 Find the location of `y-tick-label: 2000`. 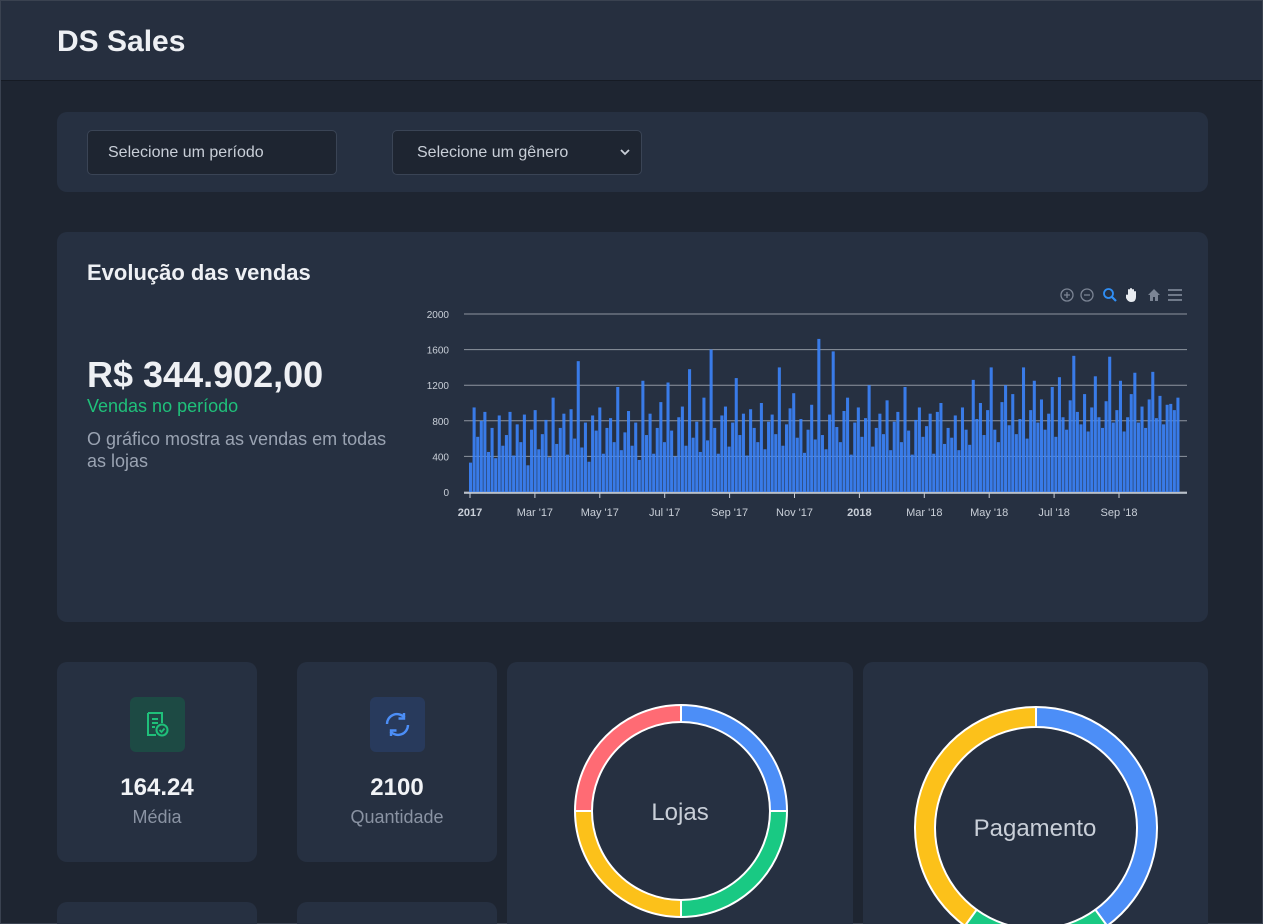

y-tick-label: 2000 is located at coordinates (438, 315).